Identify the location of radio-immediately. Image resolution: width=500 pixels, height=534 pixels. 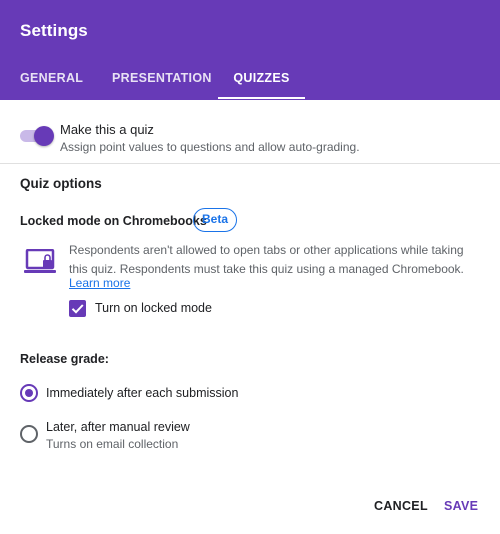
(29, 393).